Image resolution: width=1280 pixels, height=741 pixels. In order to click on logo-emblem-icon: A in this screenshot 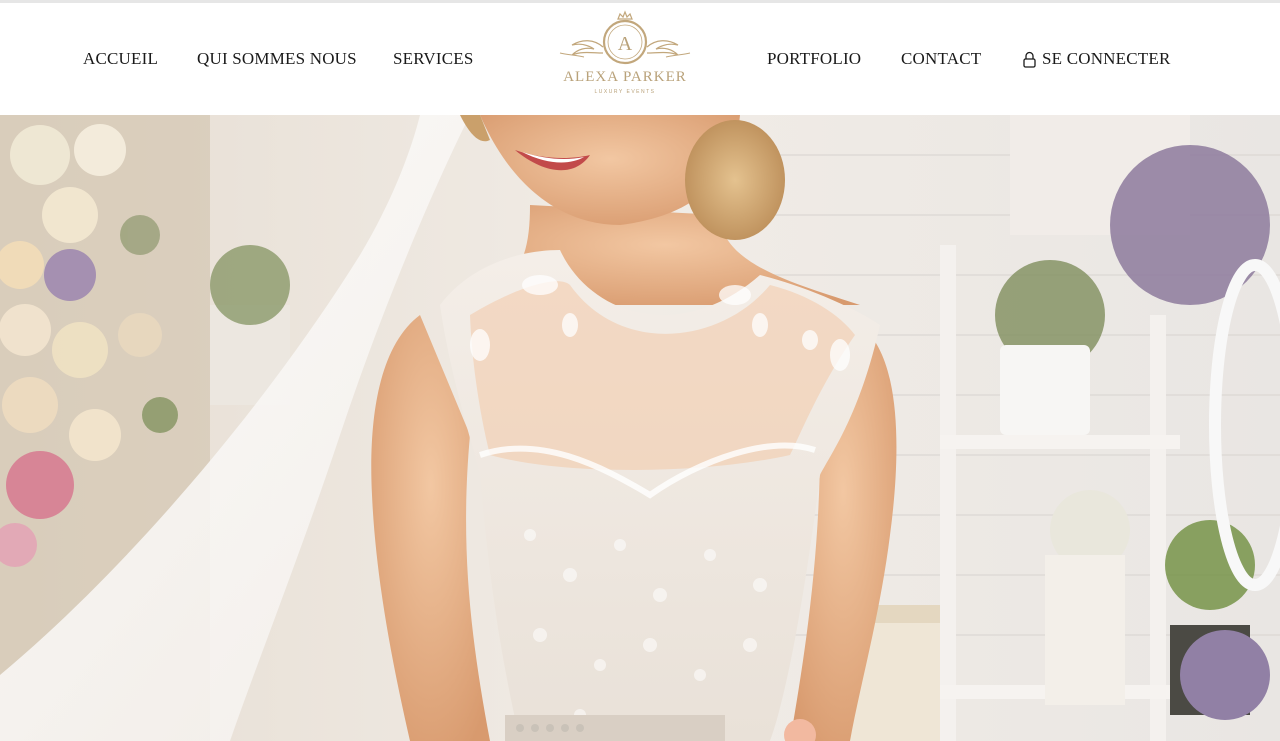, I will do `click(625, 37)`.